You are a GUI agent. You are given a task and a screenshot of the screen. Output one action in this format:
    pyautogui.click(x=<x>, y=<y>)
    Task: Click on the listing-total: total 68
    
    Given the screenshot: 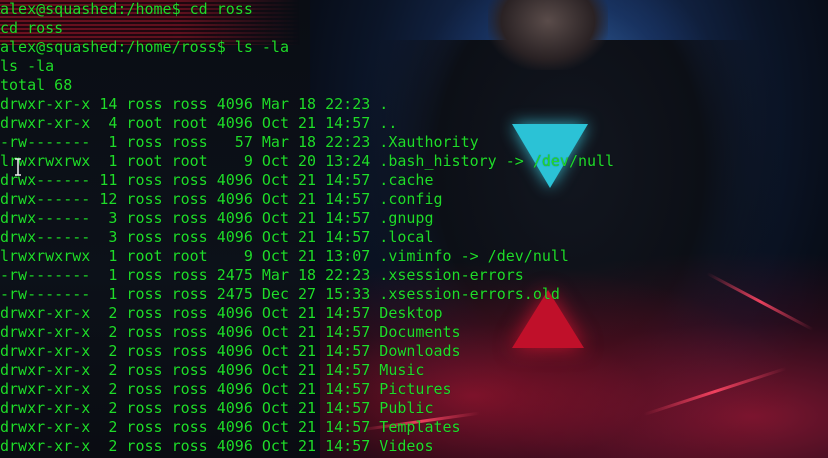 What is the action you would take?
    pyautogui.click(x=36, y=85)
    